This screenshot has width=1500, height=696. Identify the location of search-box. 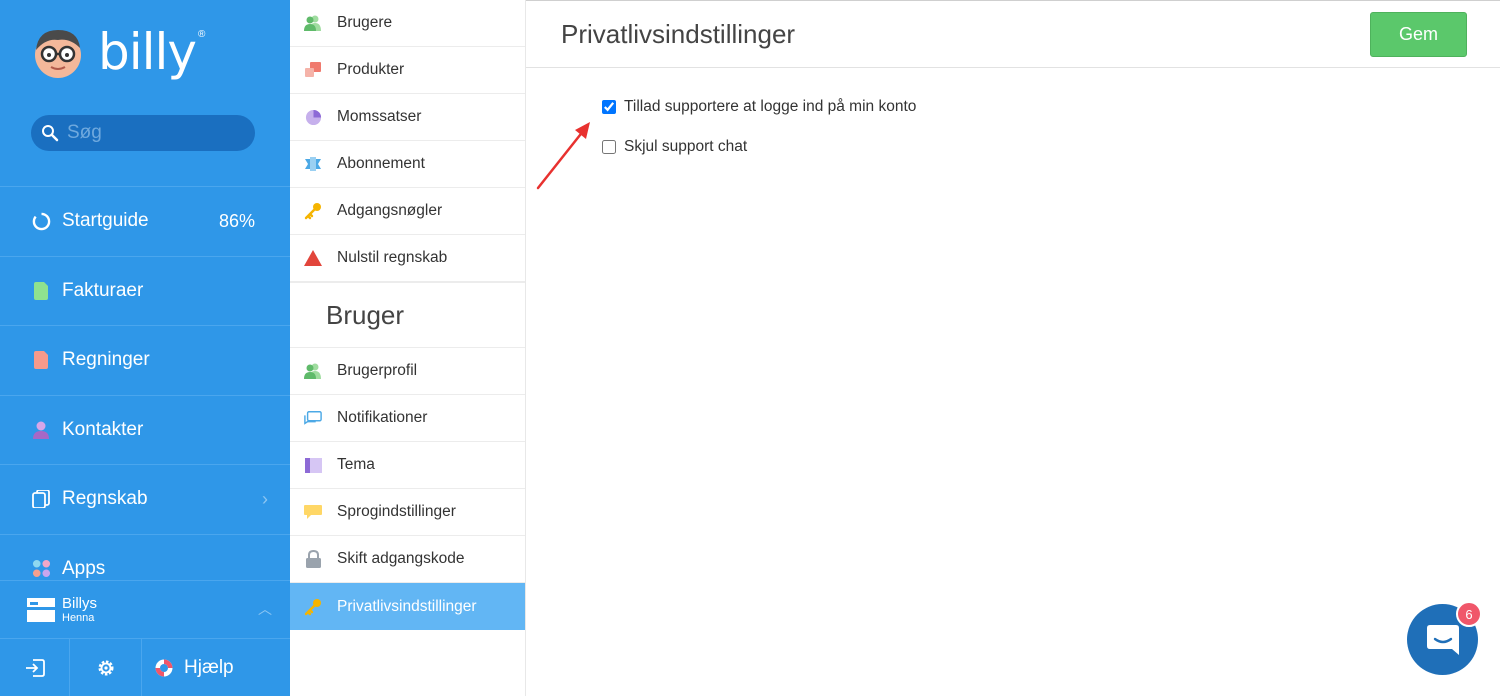
(143, 133).